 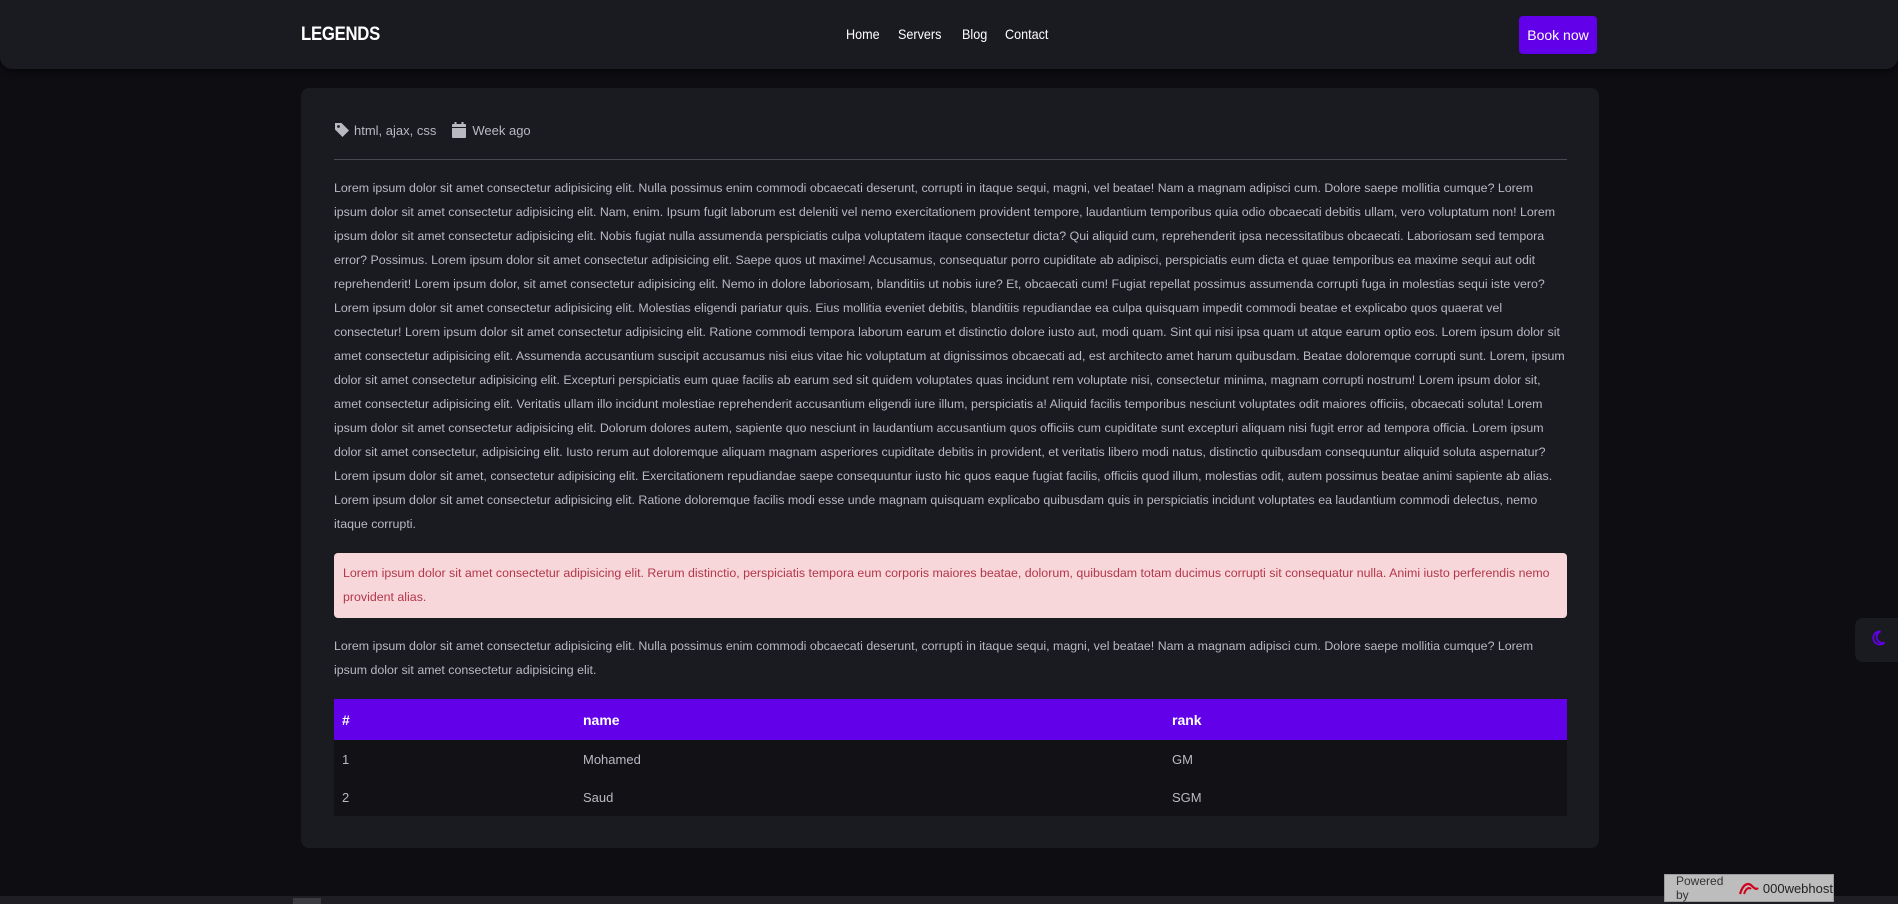 I want to click on book-now-button: Book now, so click(x=1558, y=35).